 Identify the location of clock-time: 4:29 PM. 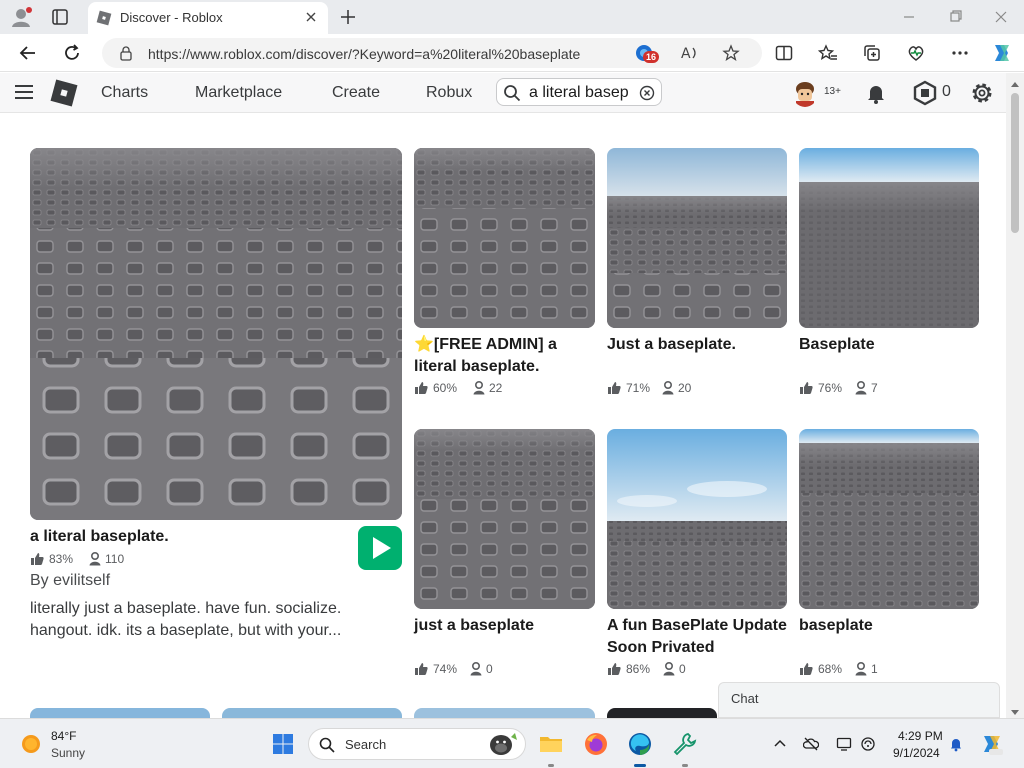
(920, 736).